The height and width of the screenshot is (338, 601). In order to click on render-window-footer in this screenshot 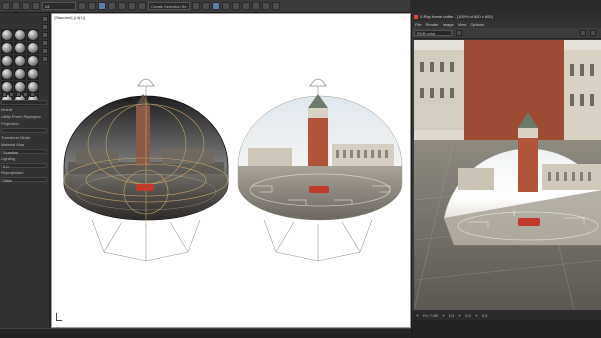, I will do `click(506, 329)`.